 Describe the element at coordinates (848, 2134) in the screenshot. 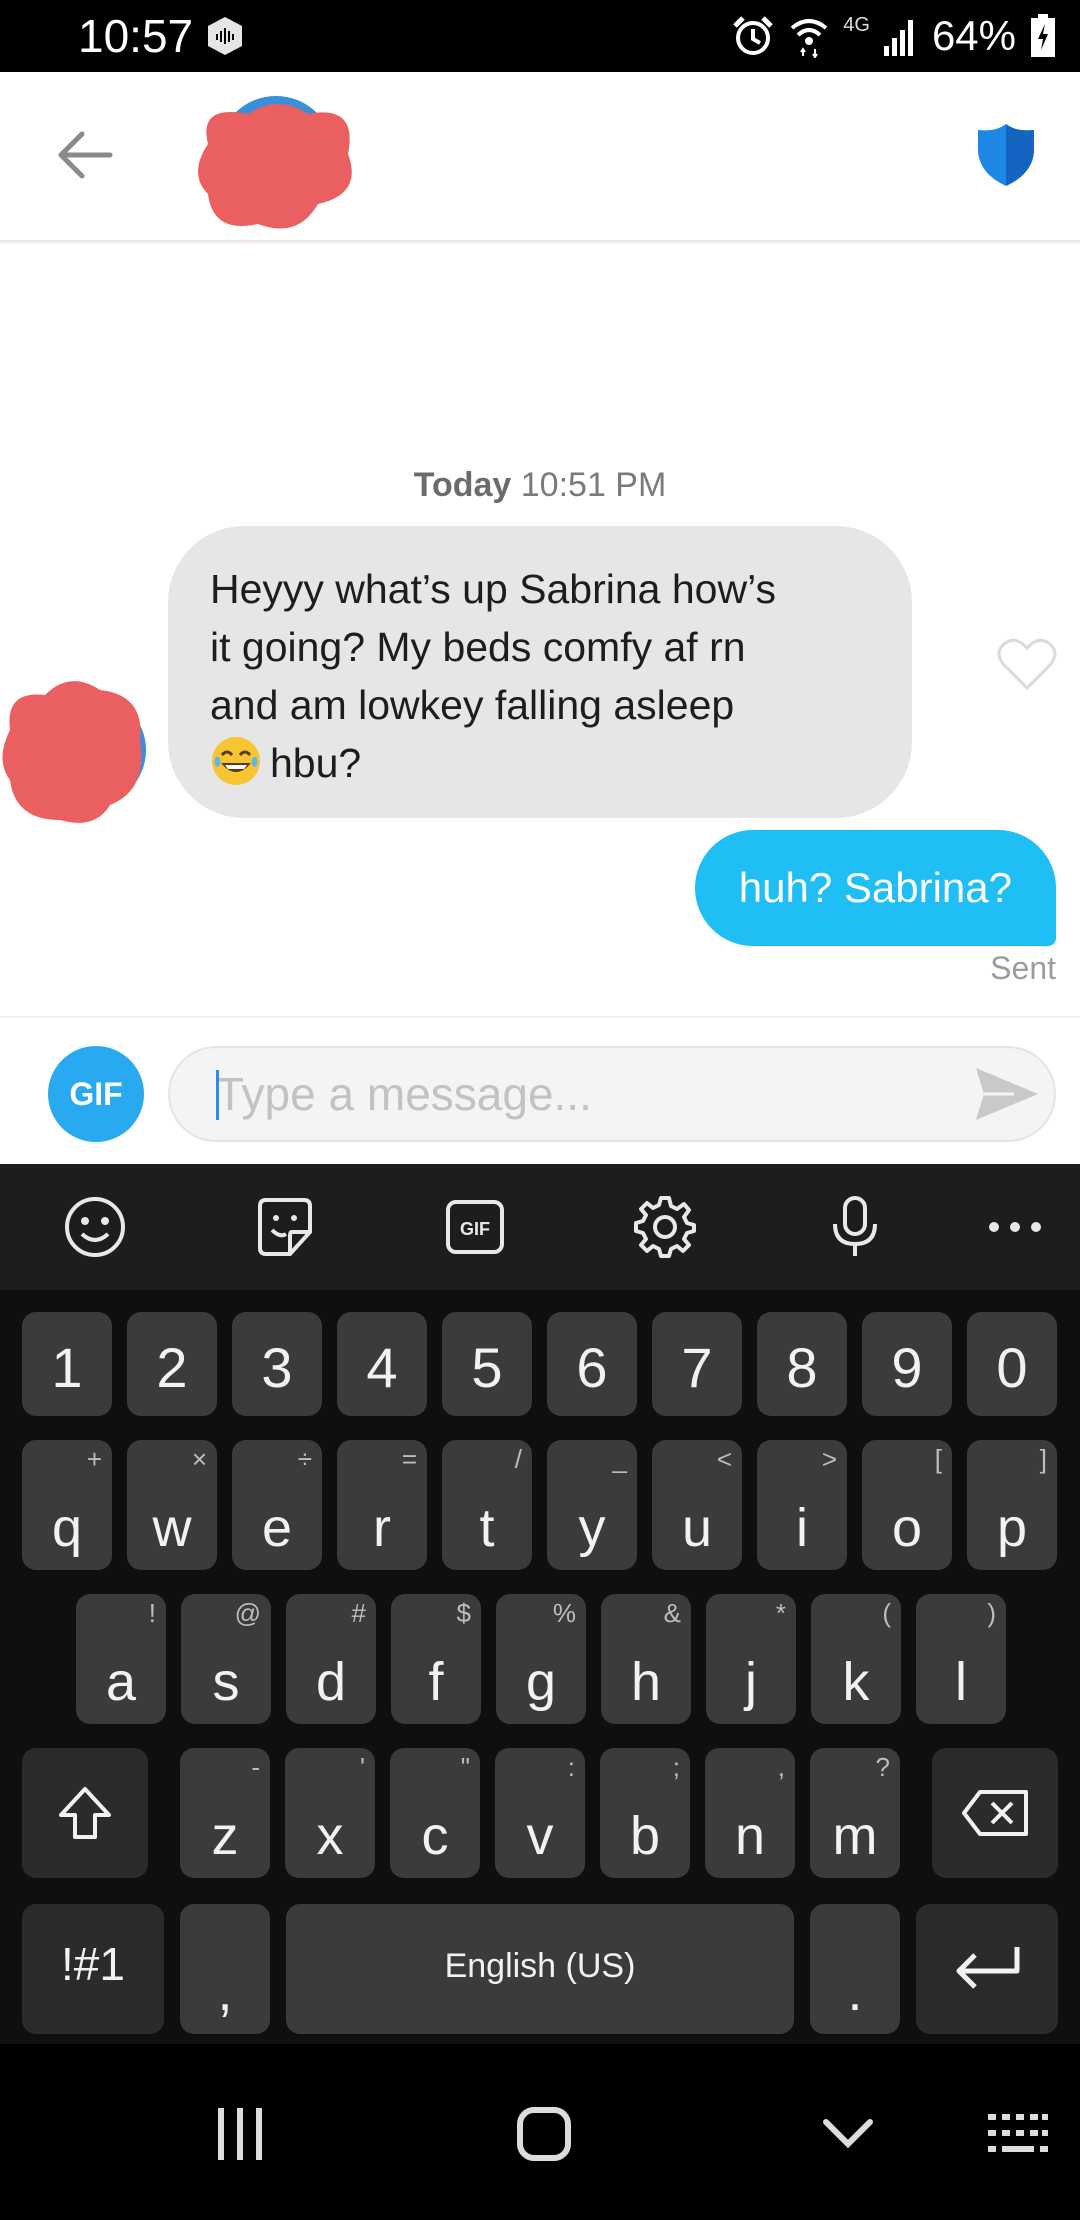

I see `hide-keyboard-icon` at that location.